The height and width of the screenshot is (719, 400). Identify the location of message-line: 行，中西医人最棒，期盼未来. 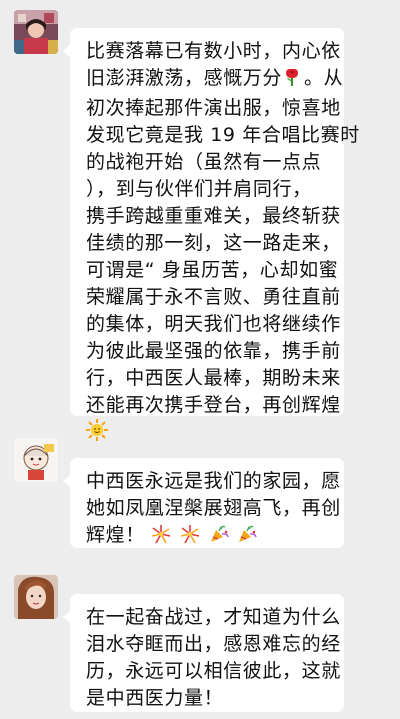
(213, 378).